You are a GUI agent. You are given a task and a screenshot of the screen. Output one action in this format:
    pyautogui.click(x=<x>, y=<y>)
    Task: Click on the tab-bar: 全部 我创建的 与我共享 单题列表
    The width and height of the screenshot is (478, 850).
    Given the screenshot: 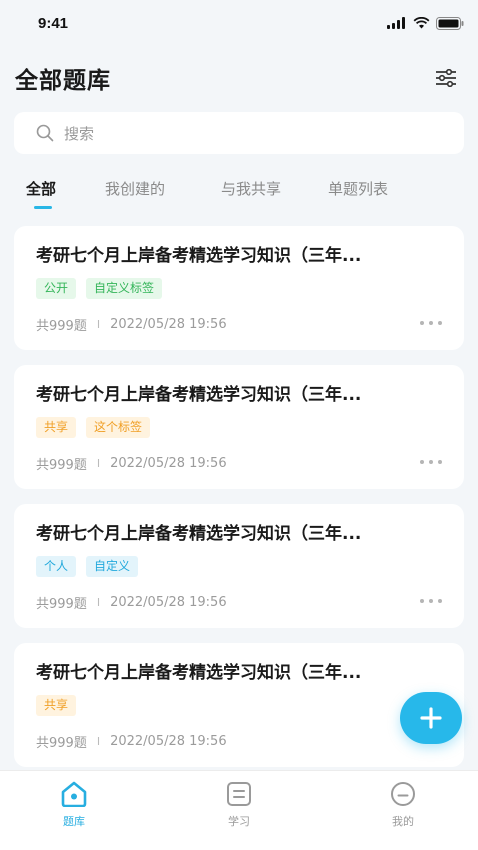 What is the action you would take?
    pyautogui.click(x=239, y=192)
    